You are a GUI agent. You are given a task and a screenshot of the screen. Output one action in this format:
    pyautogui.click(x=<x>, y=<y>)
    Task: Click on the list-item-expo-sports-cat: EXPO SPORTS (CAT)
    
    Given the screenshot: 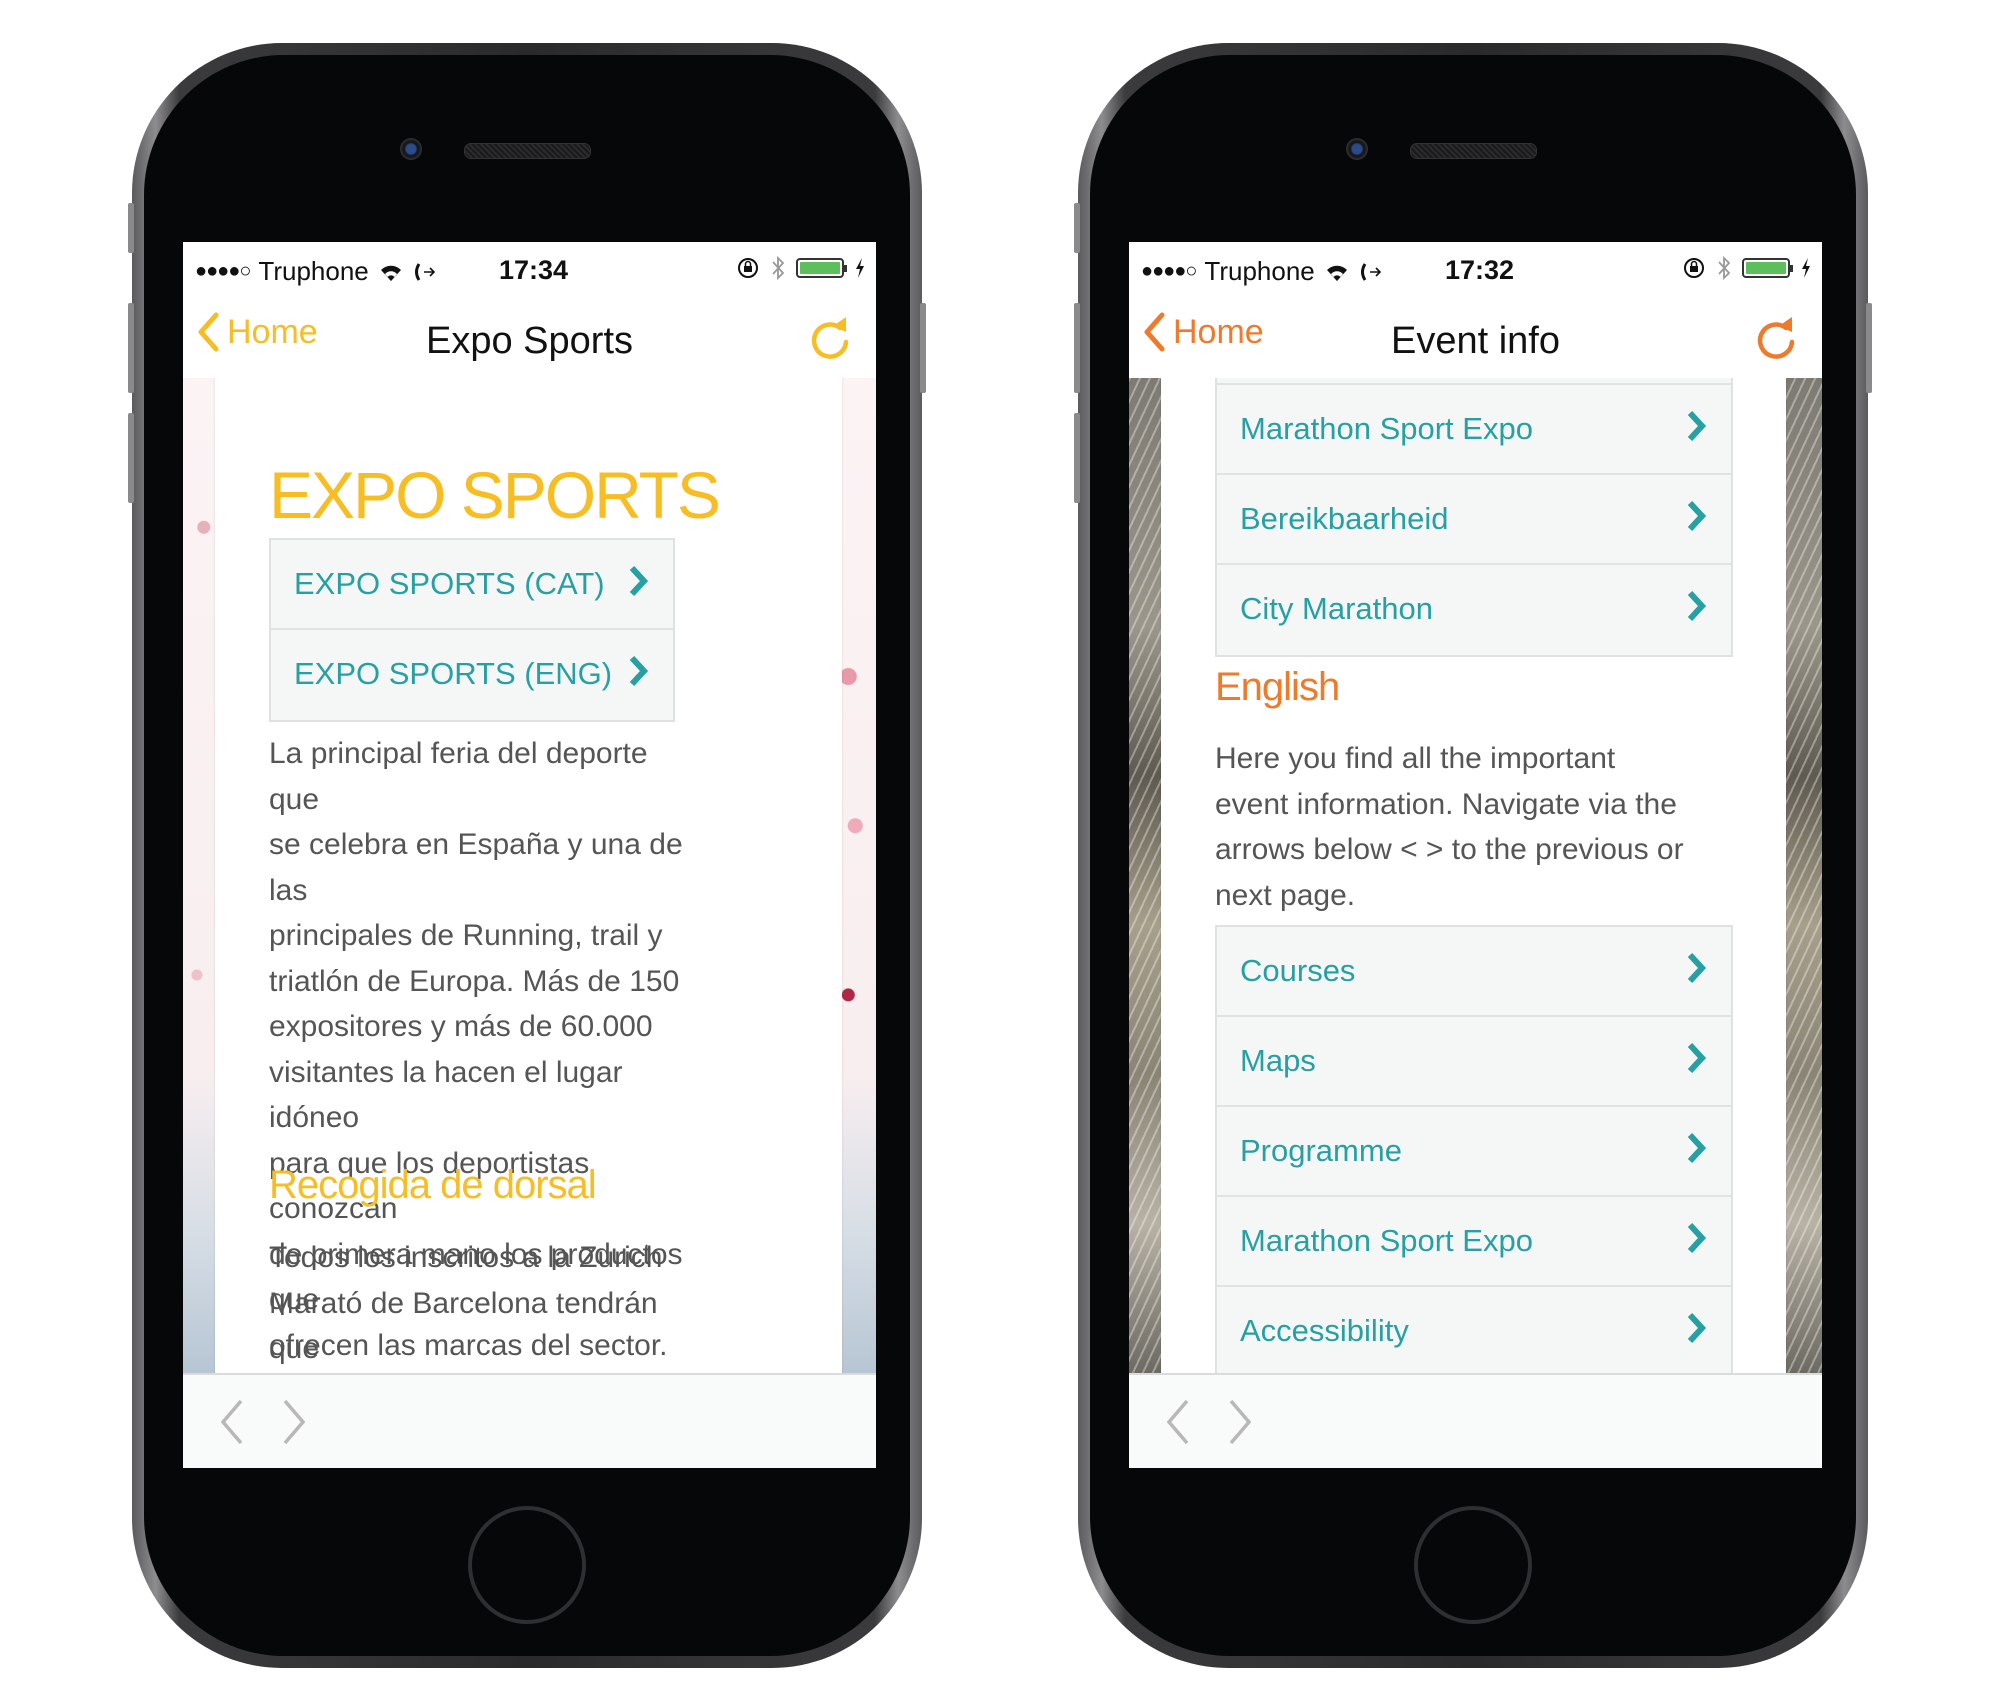 What is the action you would take?
    pyautogui.click(x=472, y=585)
    